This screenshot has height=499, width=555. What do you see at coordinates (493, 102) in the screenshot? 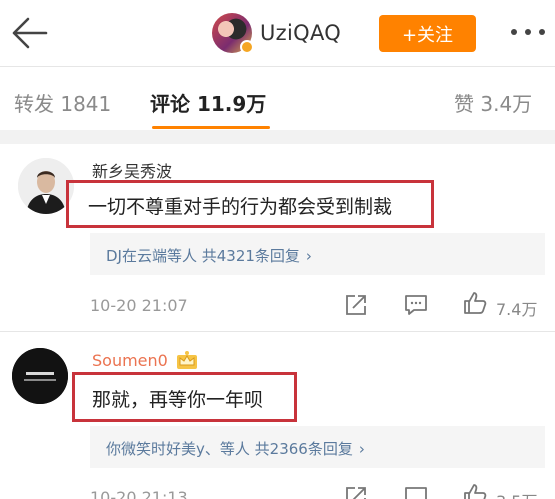
I see `tab-likes: 赞 3.4万` at bounding box center [493, 102].